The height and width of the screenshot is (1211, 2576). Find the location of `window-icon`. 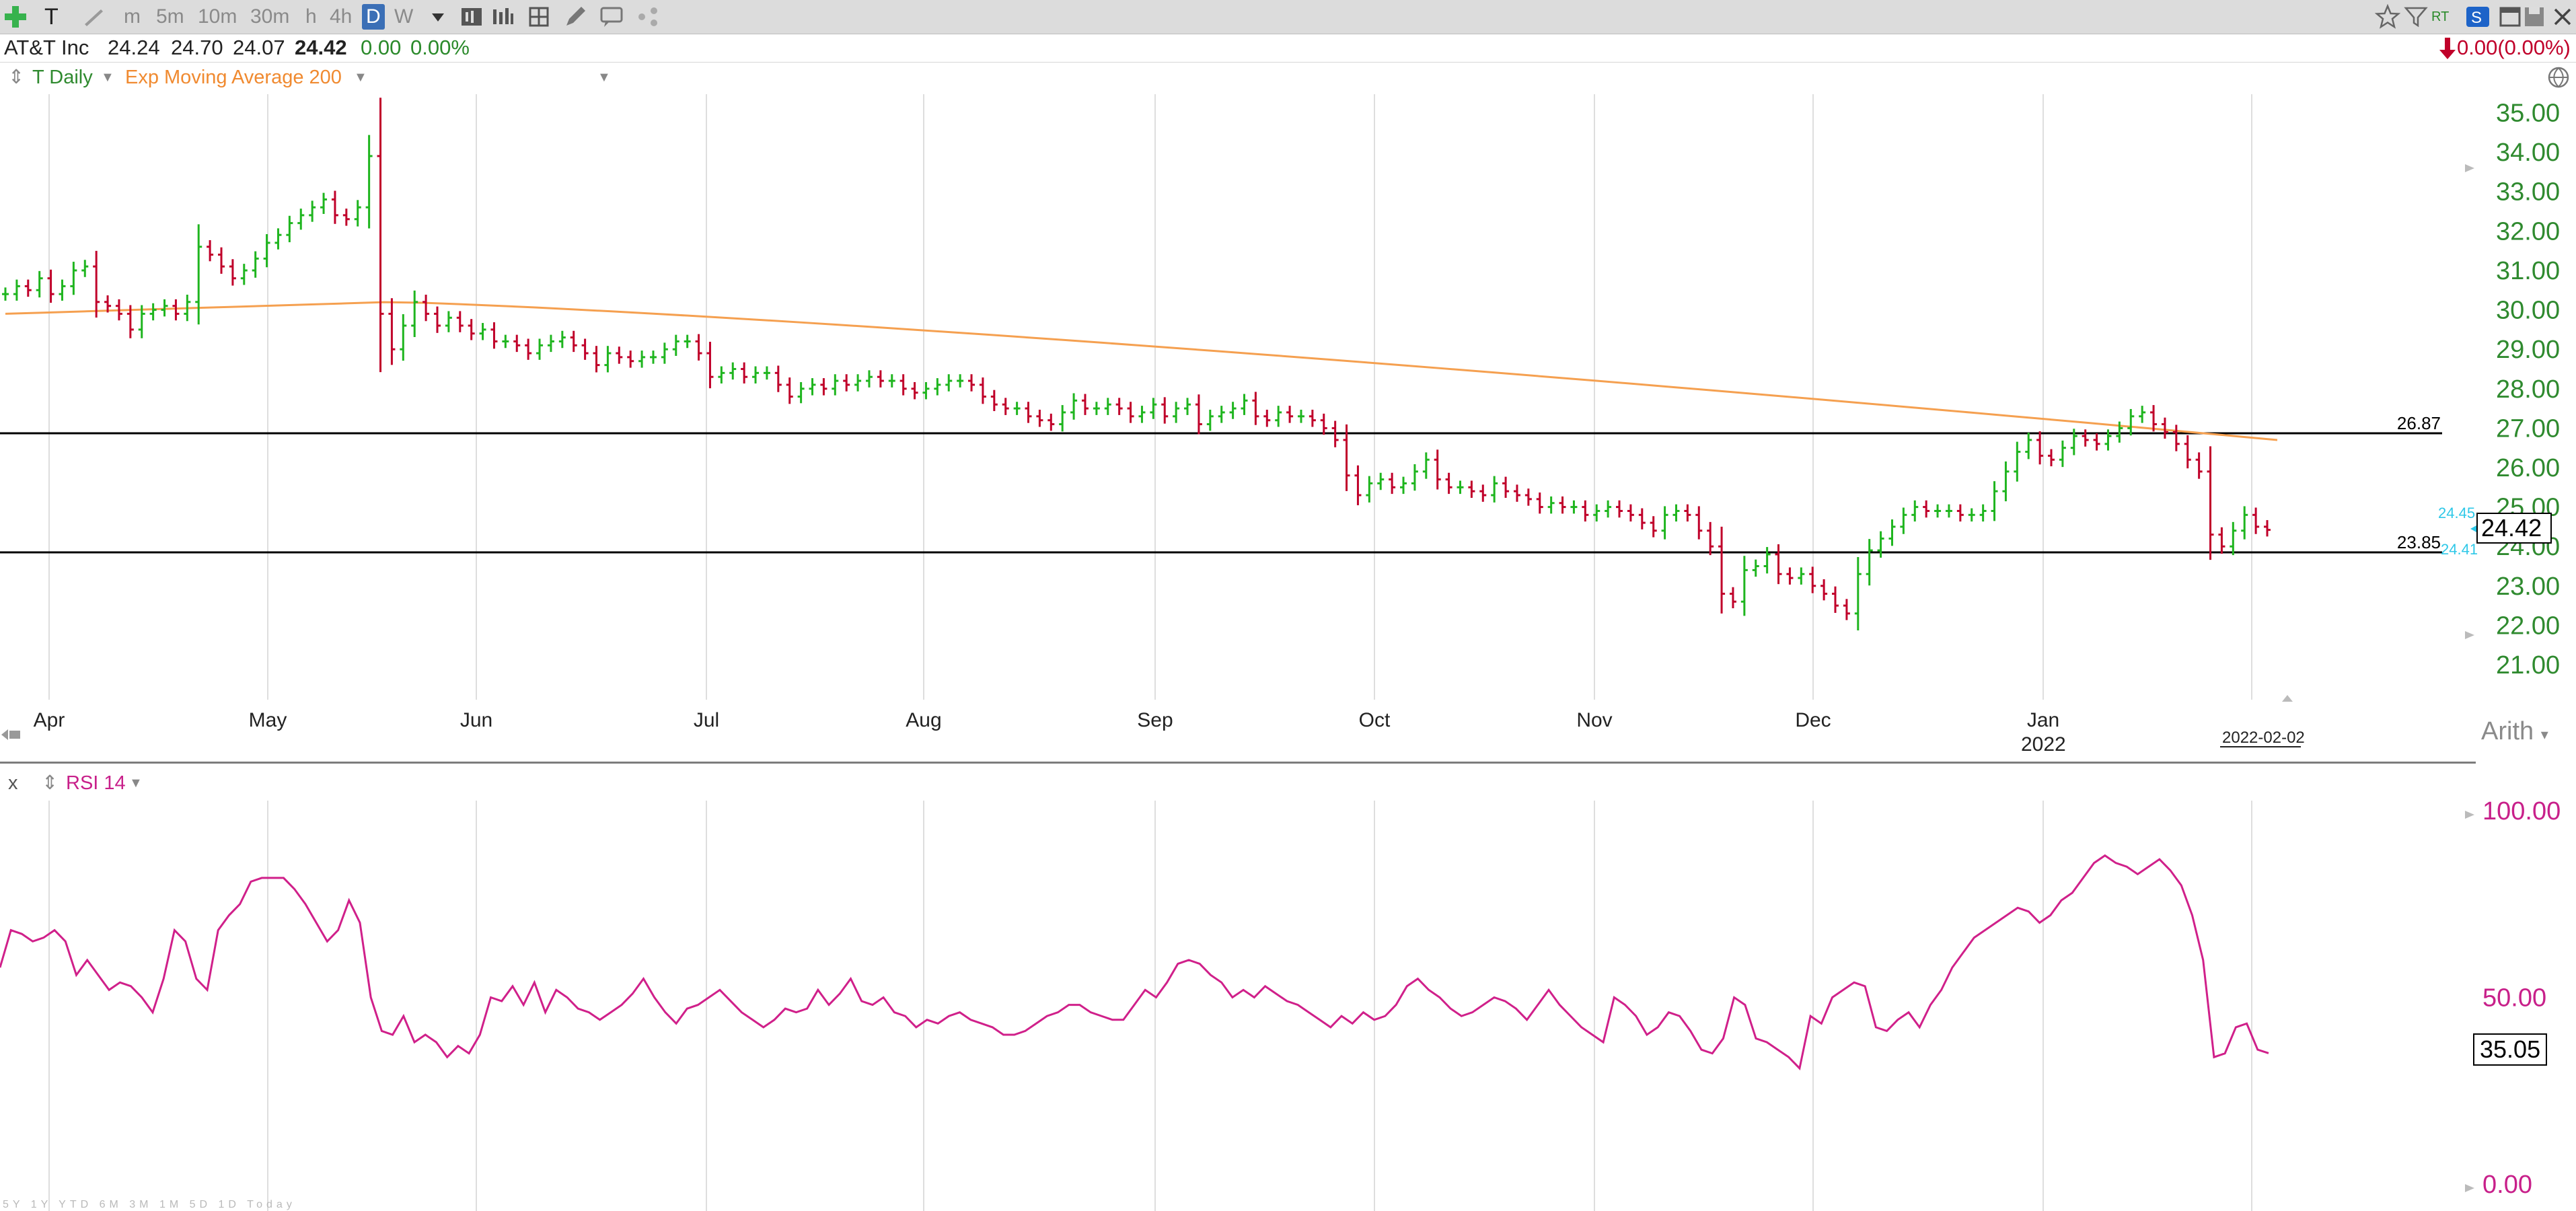

window-icon is located at coordinates (2510, 17).